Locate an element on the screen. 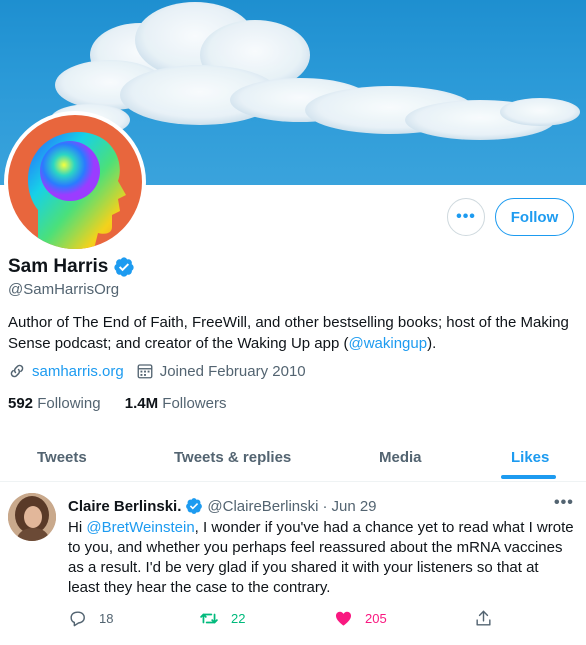  follow-button: Follow is located at coordinates (534, 217).